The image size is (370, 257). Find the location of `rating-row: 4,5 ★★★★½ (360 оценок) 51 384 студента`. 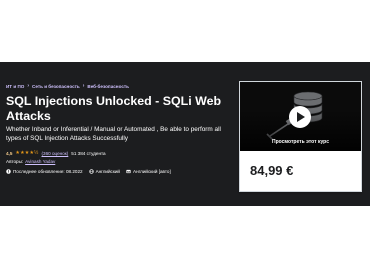

rating-row: 4,5 ★★★★½ (360 оценок) 51 384 студента is located at coordinates (56, 153).